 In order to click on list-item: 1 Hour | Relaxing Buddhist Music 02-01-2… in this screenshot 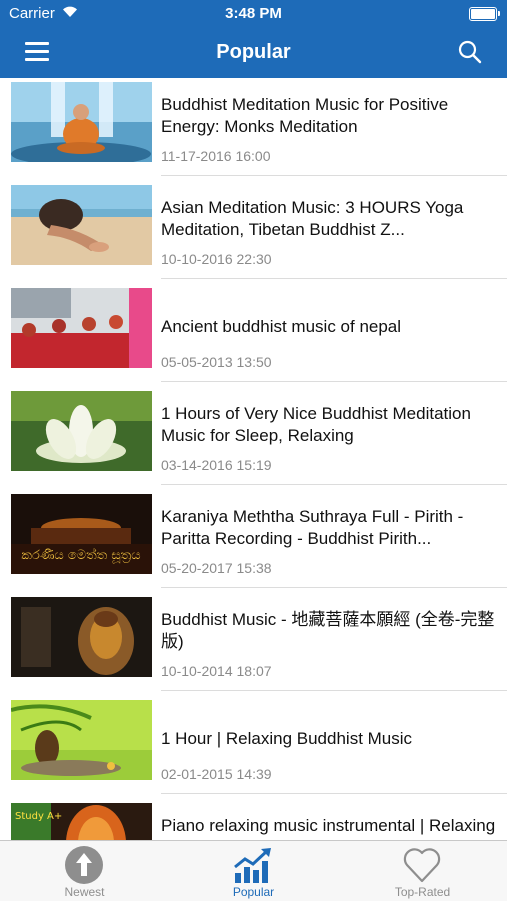, I will do `click(253, 747)`.